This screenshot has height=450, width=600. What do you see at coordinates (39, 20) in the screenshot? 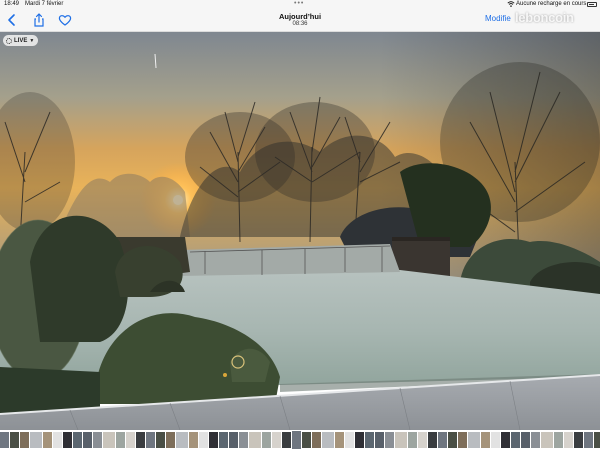
I see `share-icon` at bounding box center [39, 20].